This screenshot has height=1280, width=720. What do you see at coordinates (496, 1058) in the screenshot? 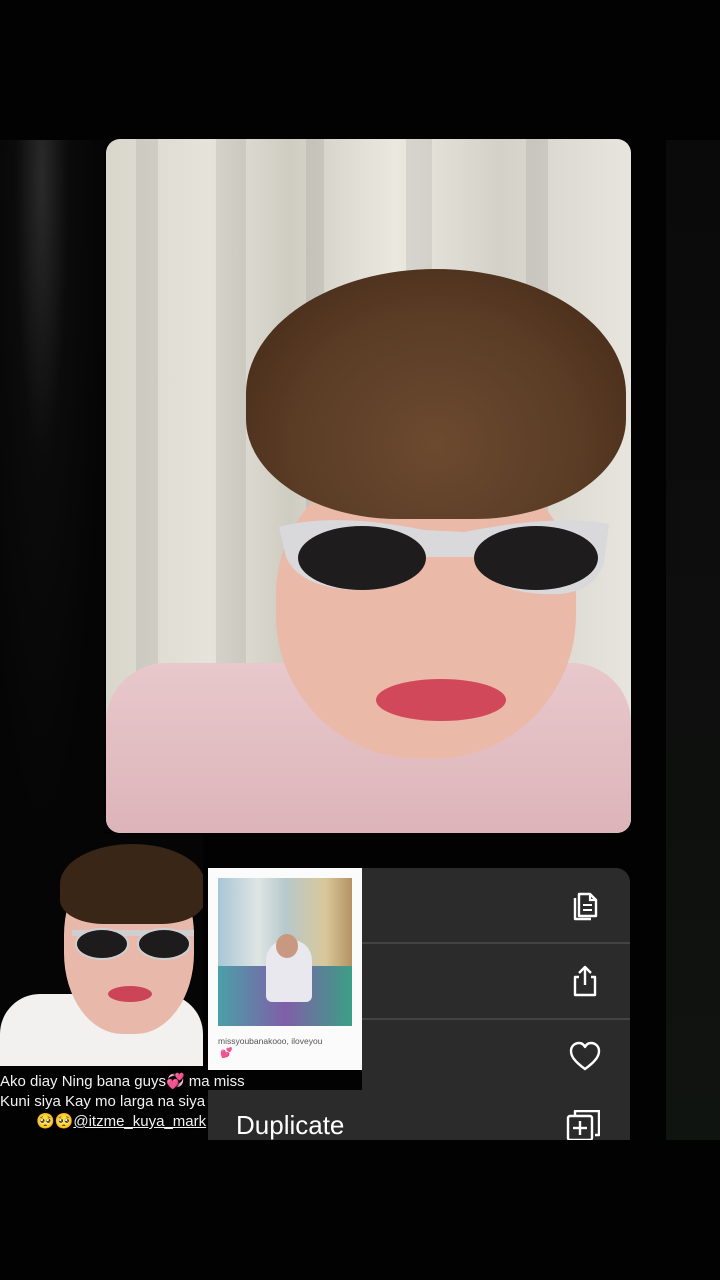
I see `menu-item-like` at bounding box center [496, 1058].